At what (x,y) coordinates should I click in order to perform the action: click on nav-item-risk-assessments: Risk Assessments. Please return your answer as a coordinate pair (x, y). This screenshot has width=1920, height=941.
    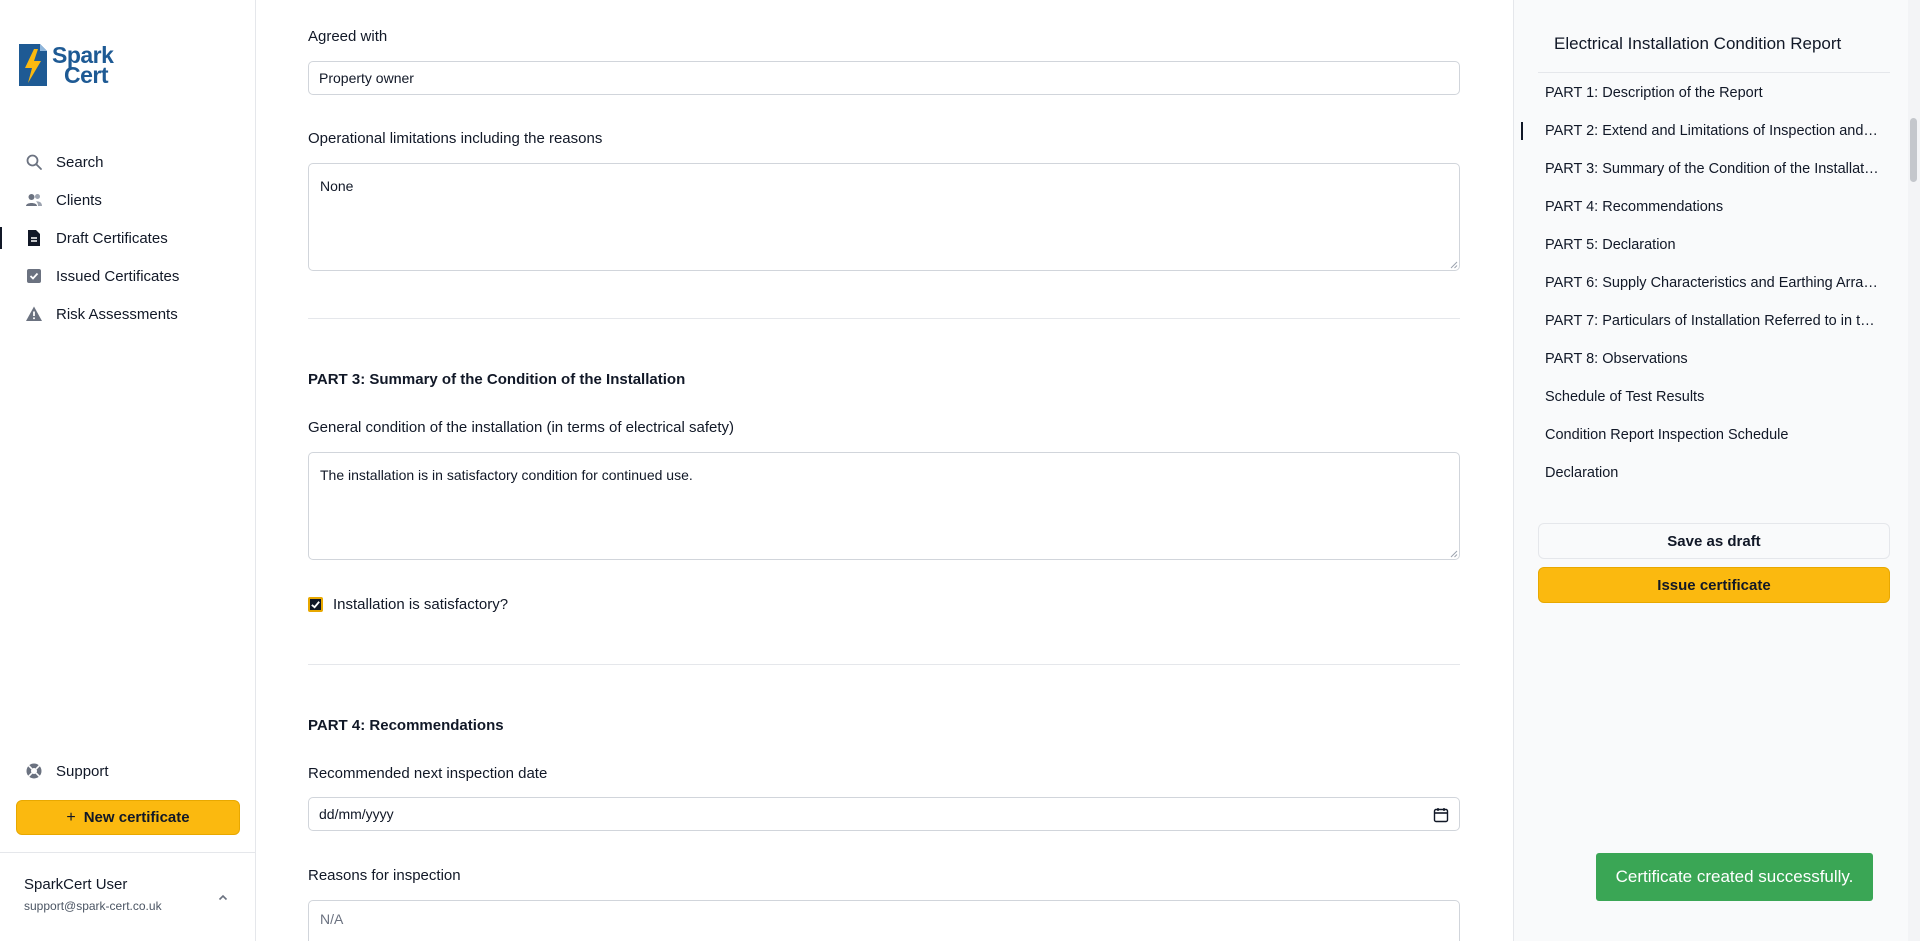
    Looking at the image, I should click on (127, 314).